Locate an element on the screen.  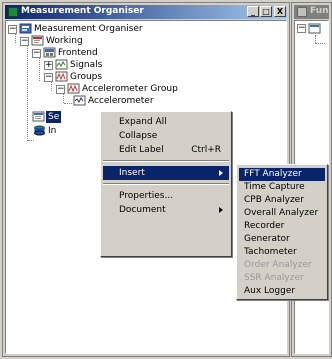
submenu-item-cpb-analyzer: CPB Analyzer is located at coordinates (282, 200).